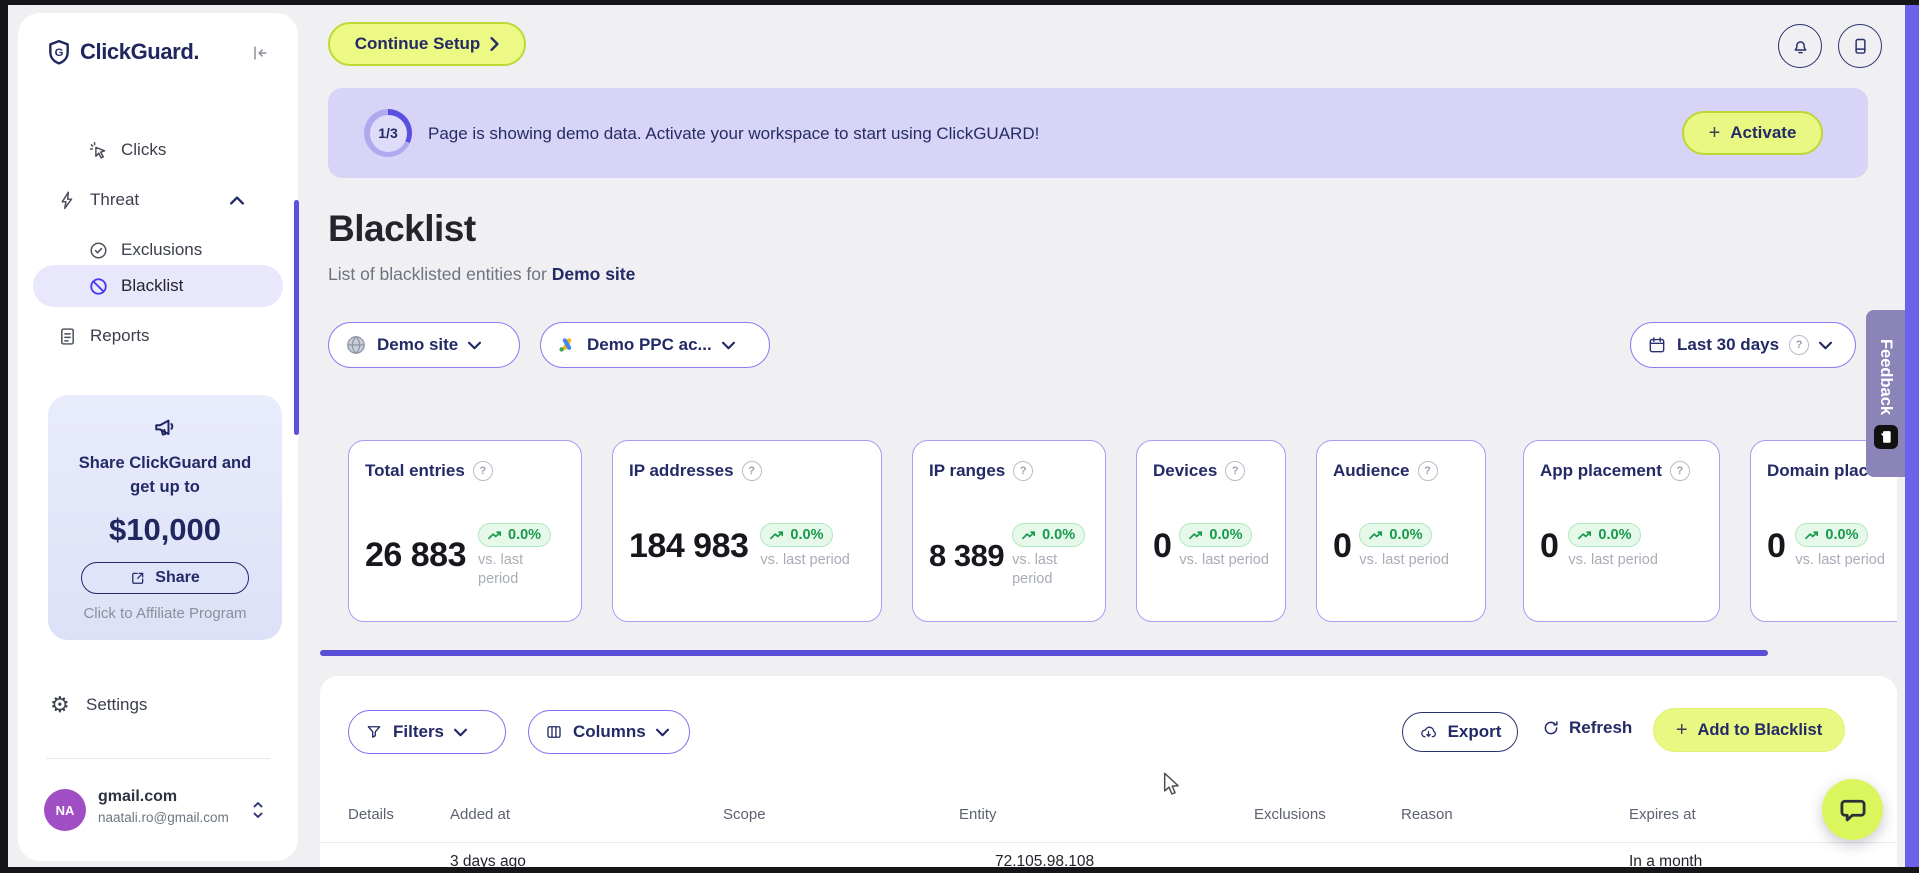  Describe the element at coordinates (65, 810) in the screenshot. I see `avatar: NA` at that location.